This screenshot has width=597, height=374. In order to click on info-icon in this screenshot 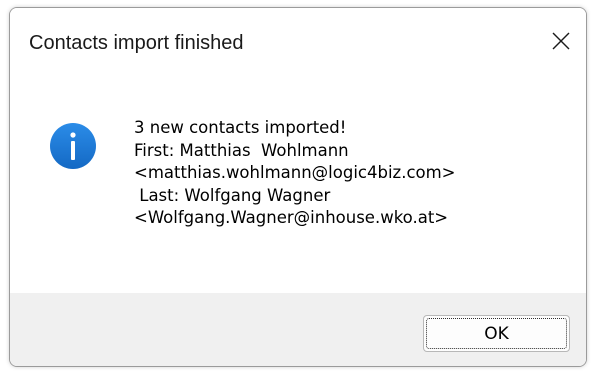, I will do `click(73, 146)`.